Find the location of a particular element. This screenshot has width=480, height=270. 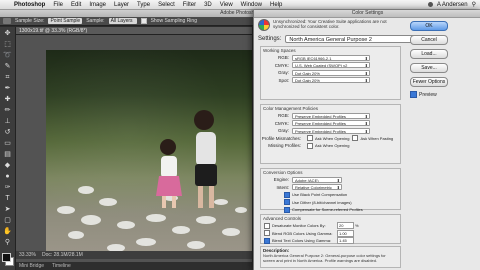

policy-gray-value: Preserve Embedded Profiles is located at coordinates (320, 131).